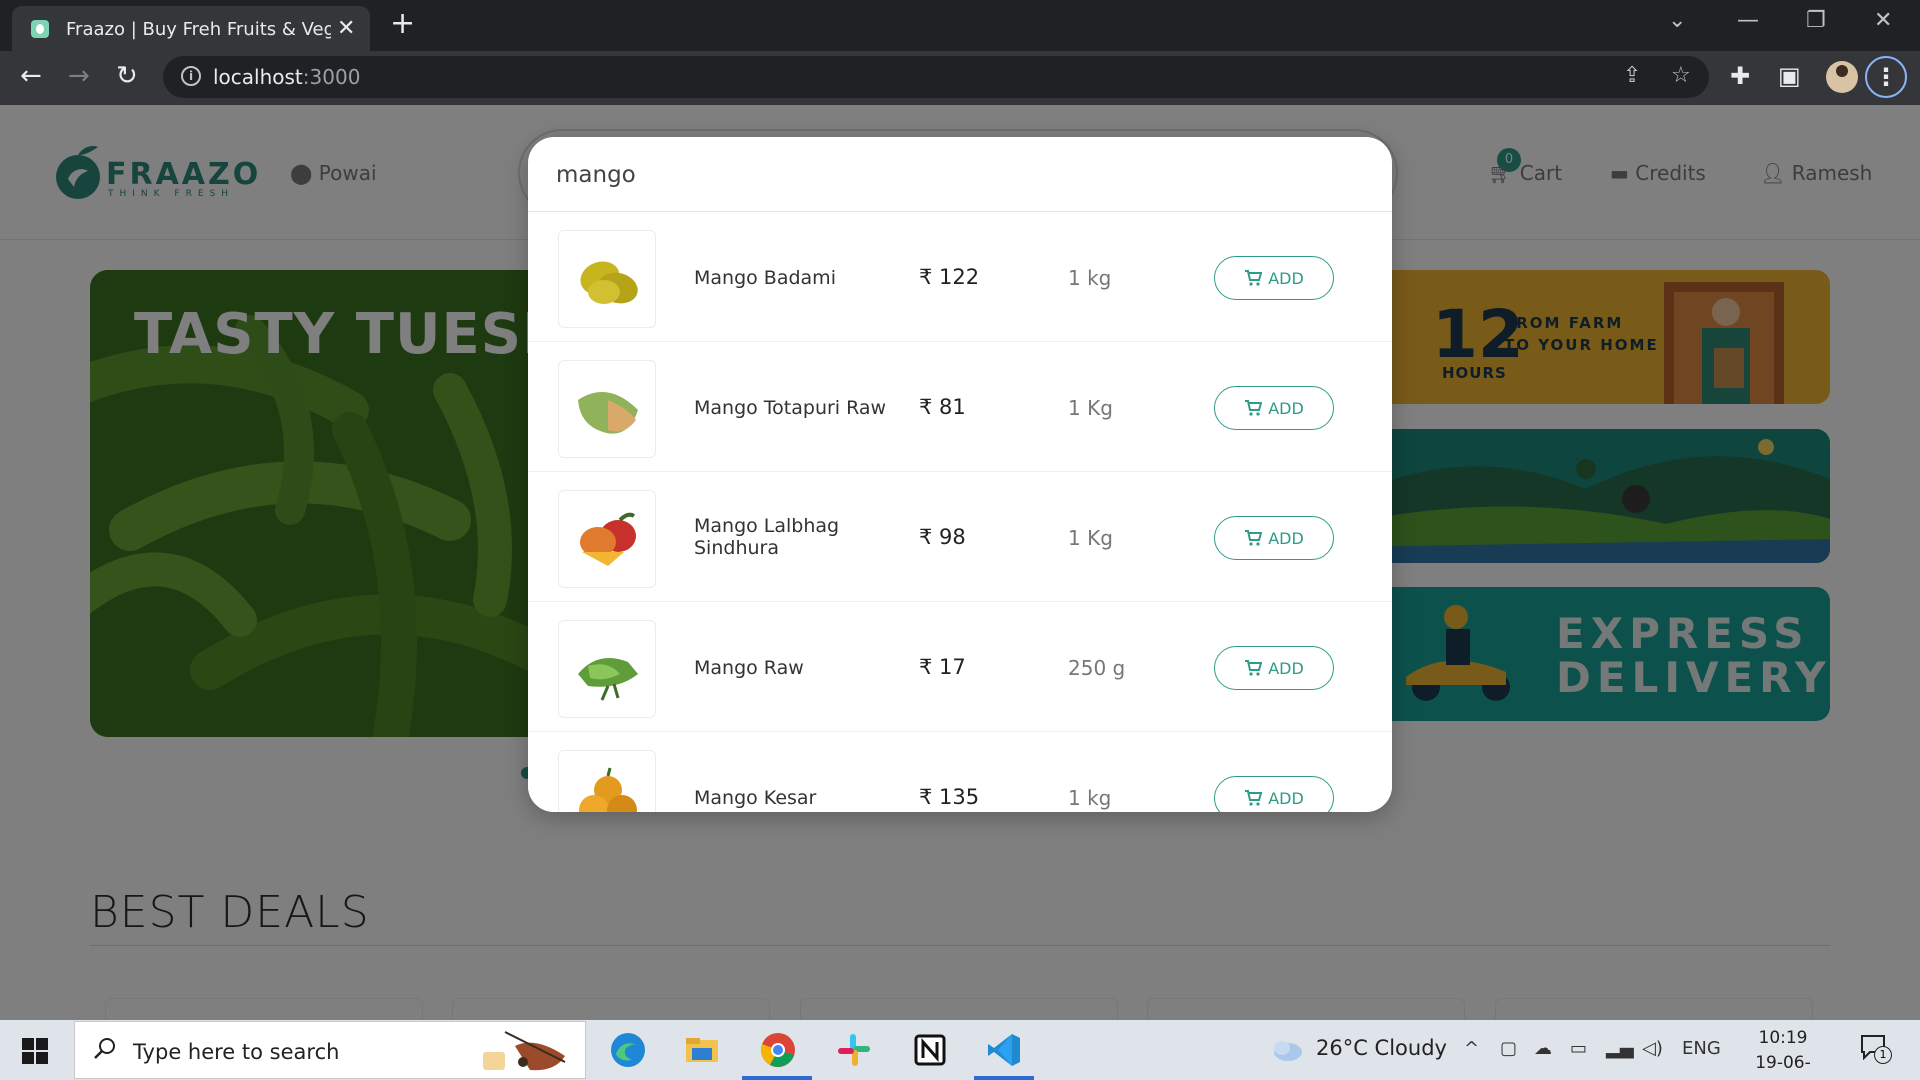 Image resolution: width=1920 pixels, height=1080 pixels. I want to click on mango-kesar-image, so click(608, 789).